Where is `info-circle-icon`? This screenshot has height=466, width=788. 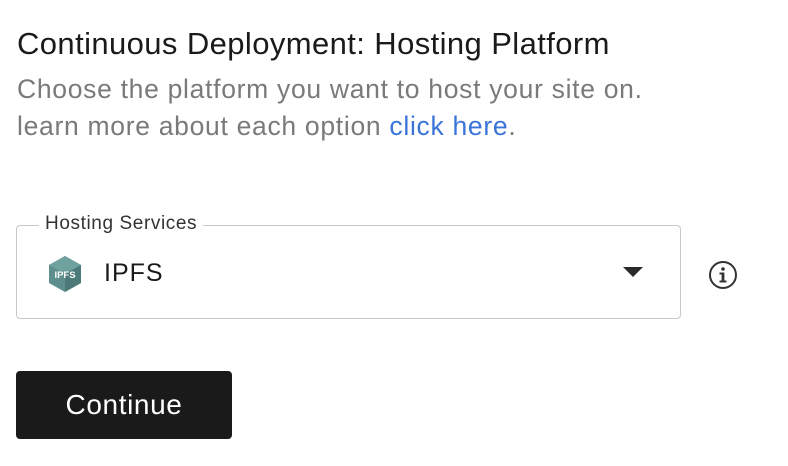
info-circle-icon is located at coordinates (723, 275).